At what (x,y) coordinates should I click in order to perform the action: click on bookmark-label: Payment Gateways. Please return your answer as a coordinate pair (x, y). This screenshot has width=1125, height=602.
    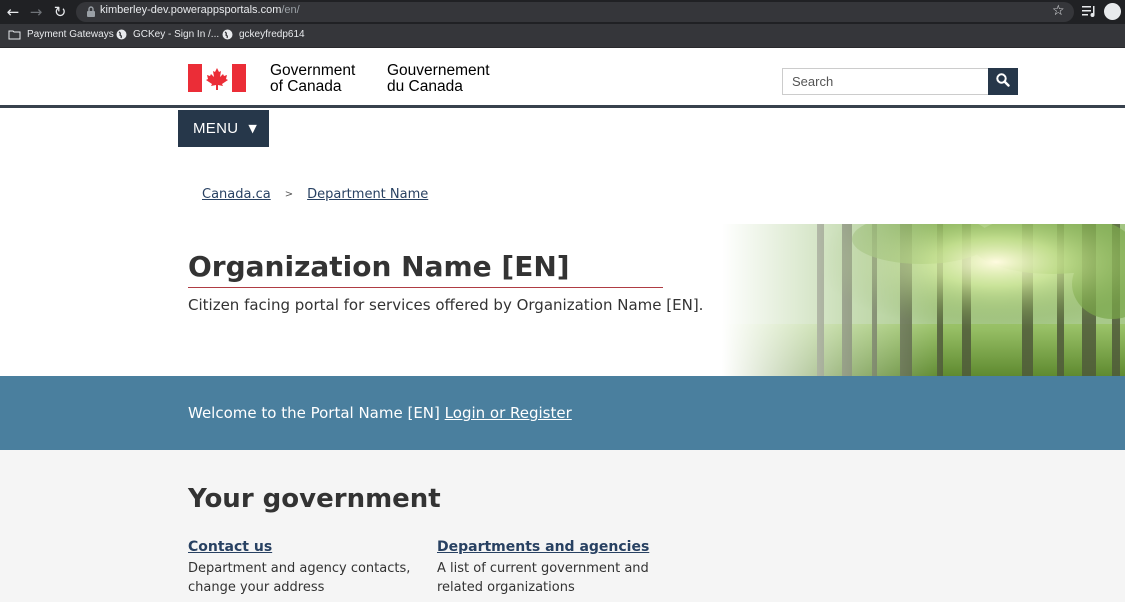
    Looking at the image, I should click on (70, 34).